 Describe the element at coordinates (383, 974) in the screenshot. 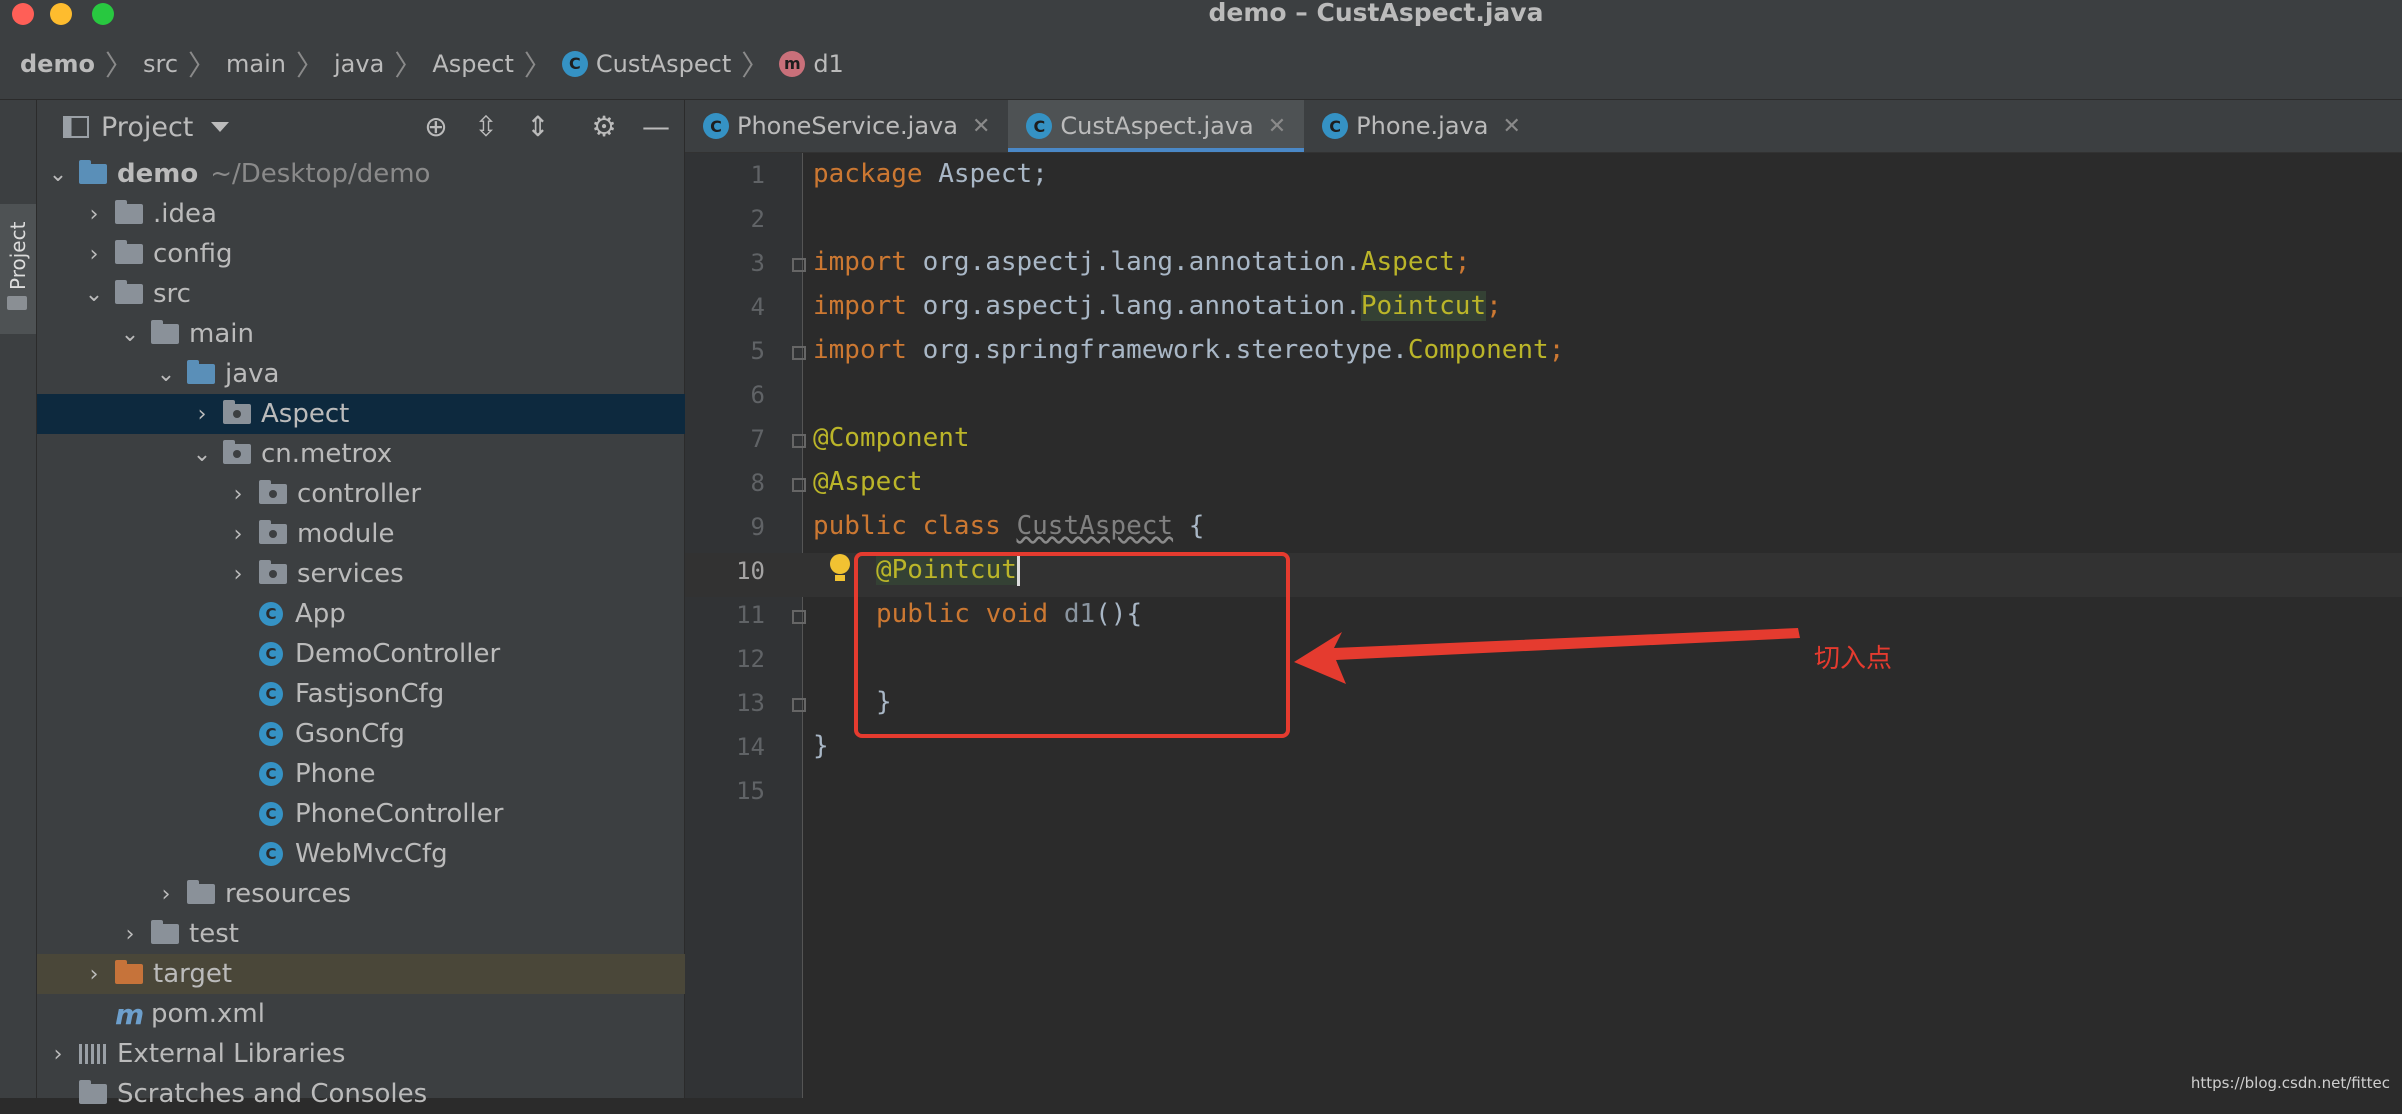

I see `tree-item-target: › target` at that location.